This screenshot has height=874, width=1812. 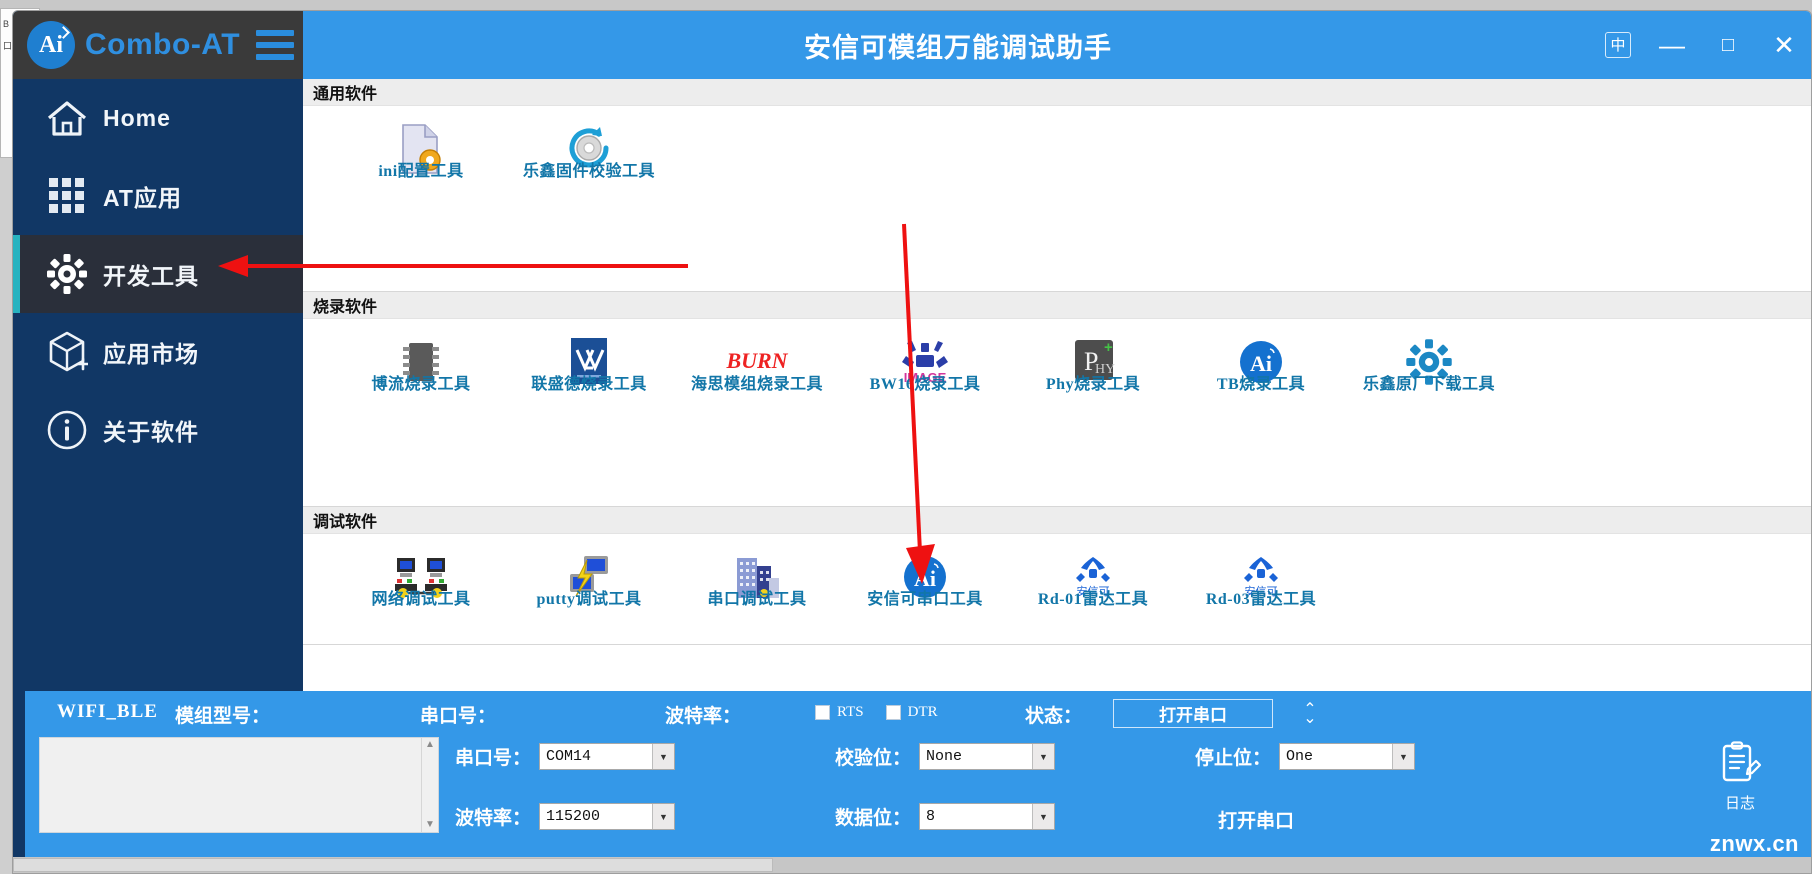 I want to click on port-field: 串口号： COM14 ▼, so click(x=565, y=756).